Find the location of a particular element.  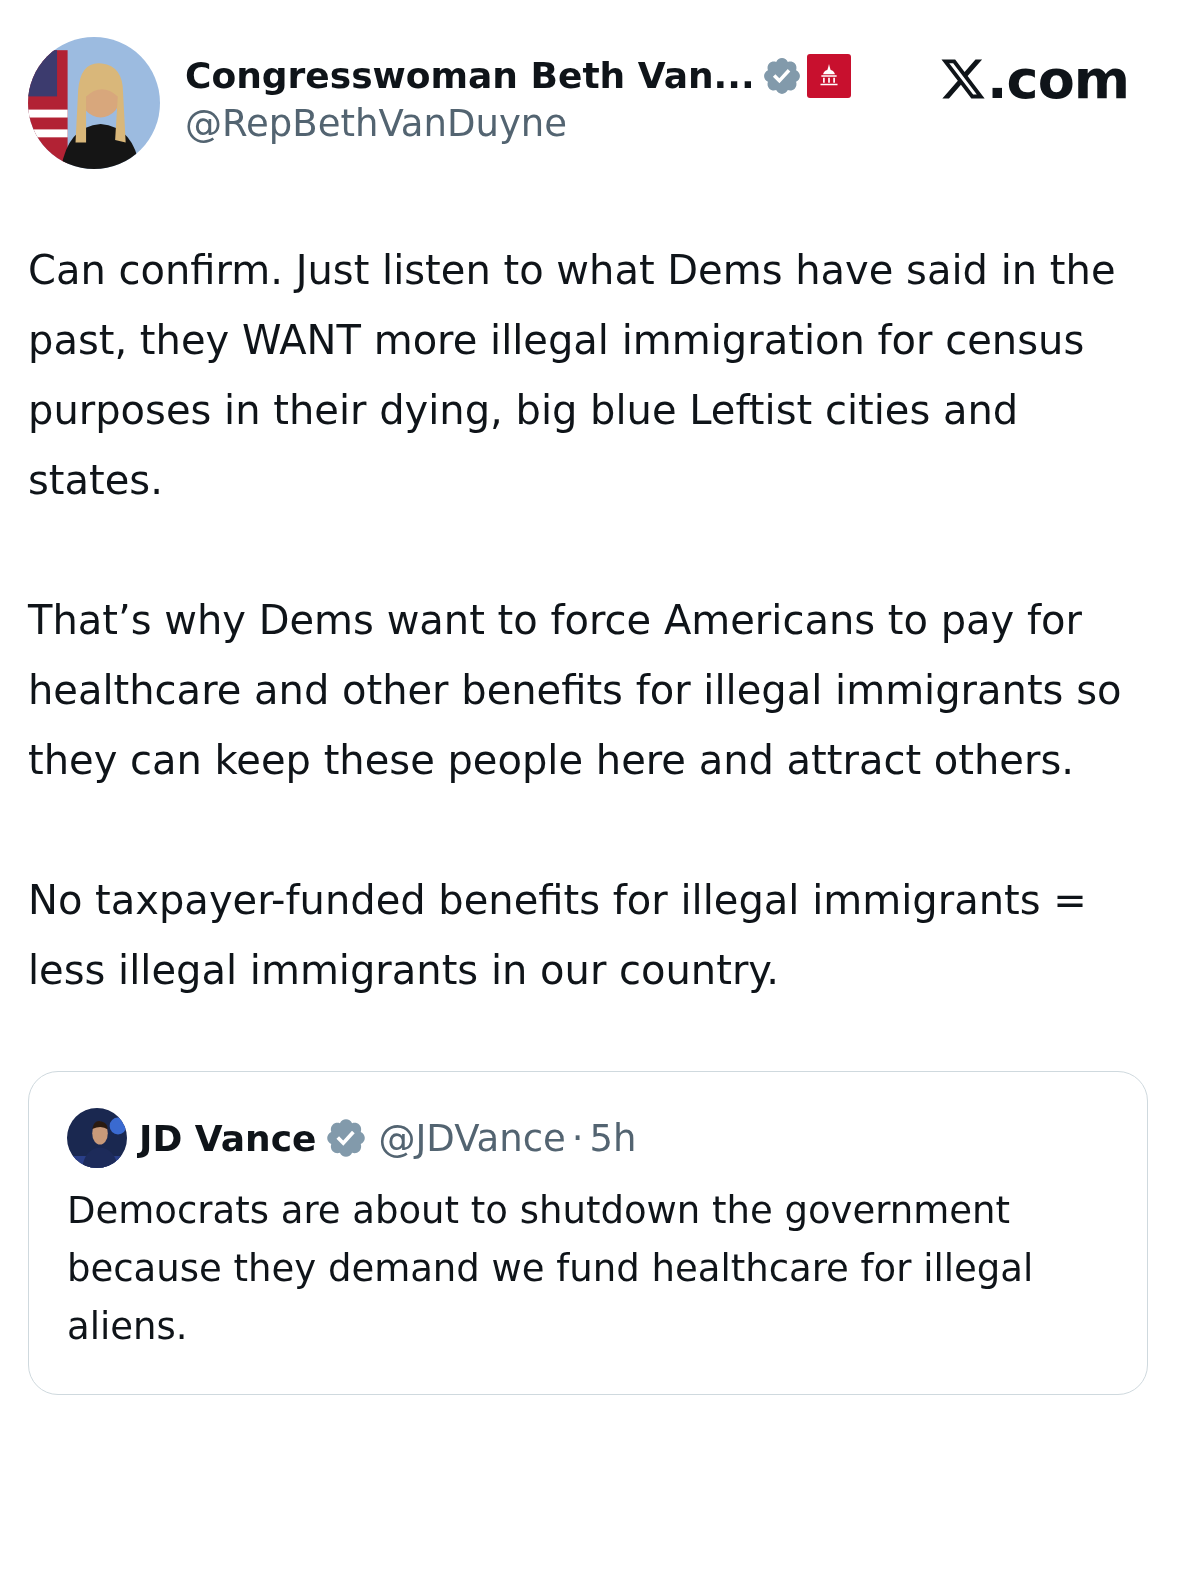

author-name: JD Vance is located at coordinates (228, 1138).